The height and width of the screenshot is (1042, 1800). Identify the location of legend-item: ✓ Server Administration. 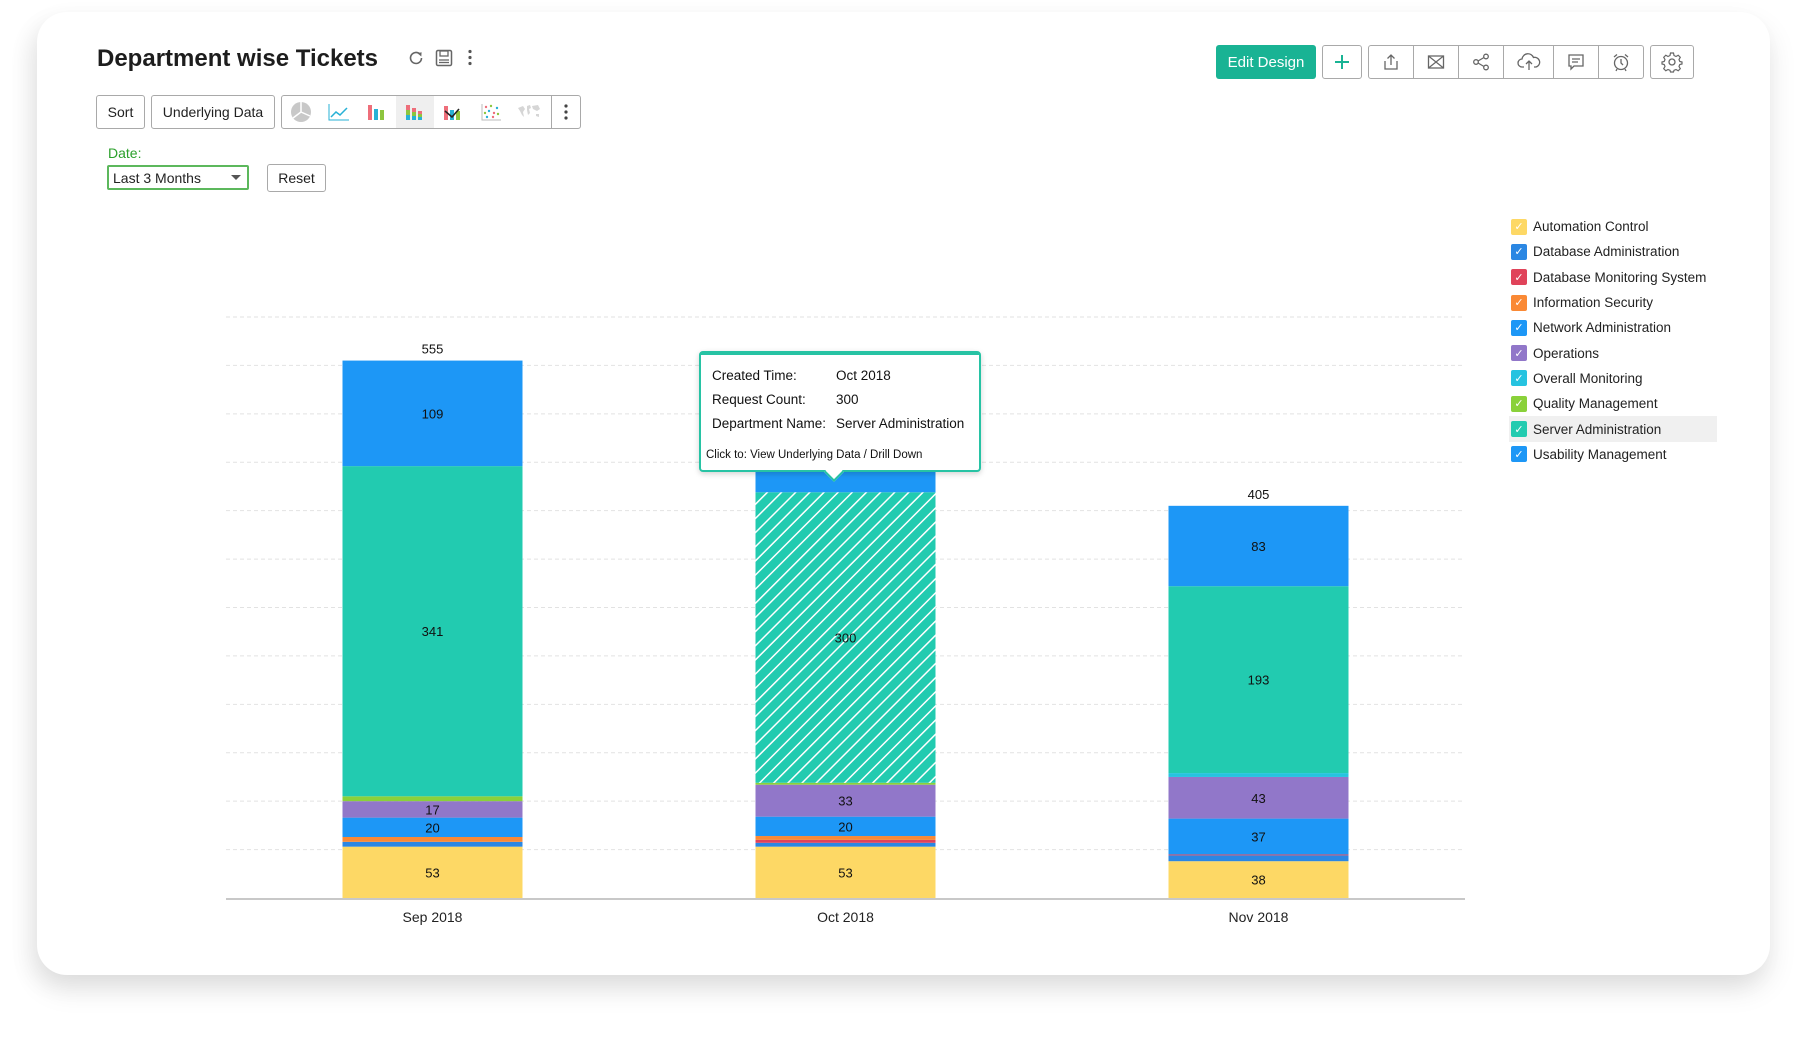
(1613, 429).